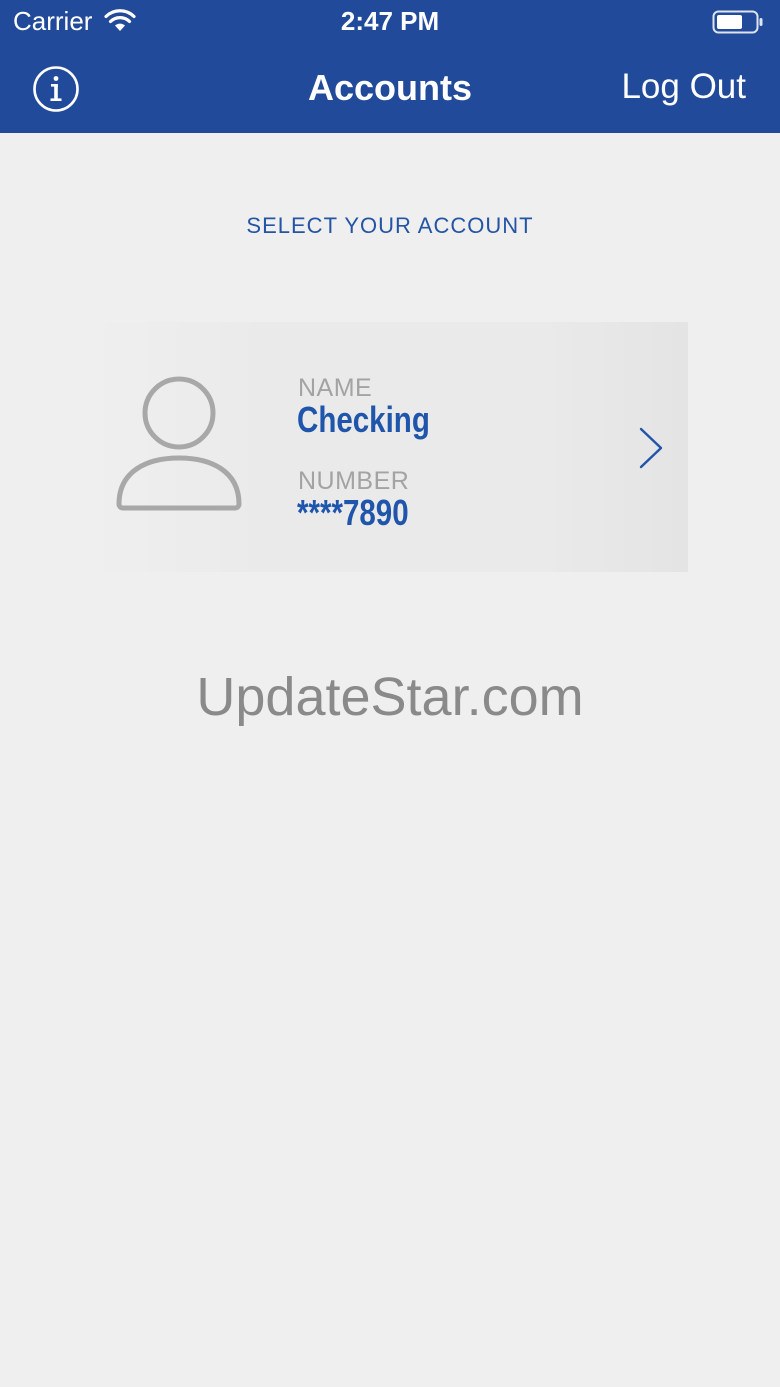  Describe the element at coordinates (390, 697) in the screenshot. I see `watermark-text: UpdateStar.com` at that location.